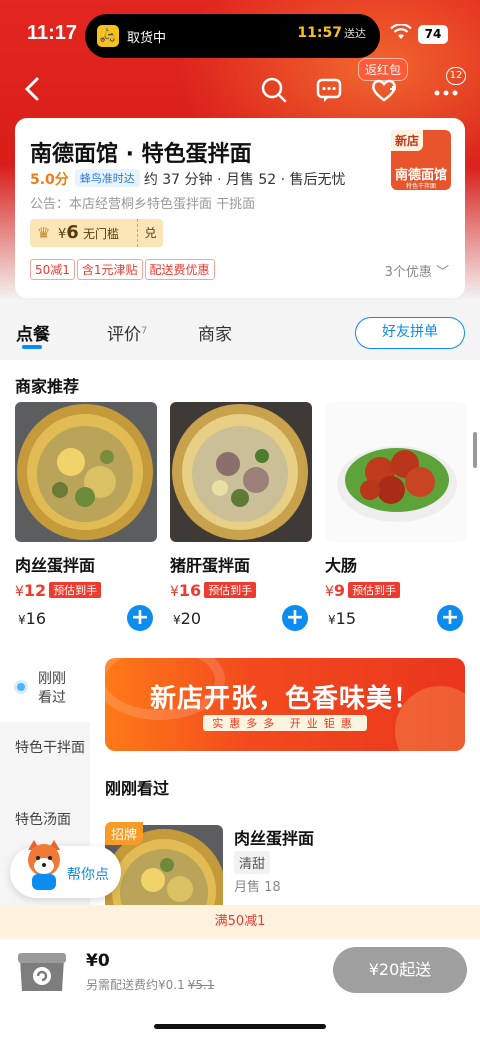 The height and width of the screenshot is (1041, 480). I want to click on dish-original-price: ¥15, so click(342, 618).